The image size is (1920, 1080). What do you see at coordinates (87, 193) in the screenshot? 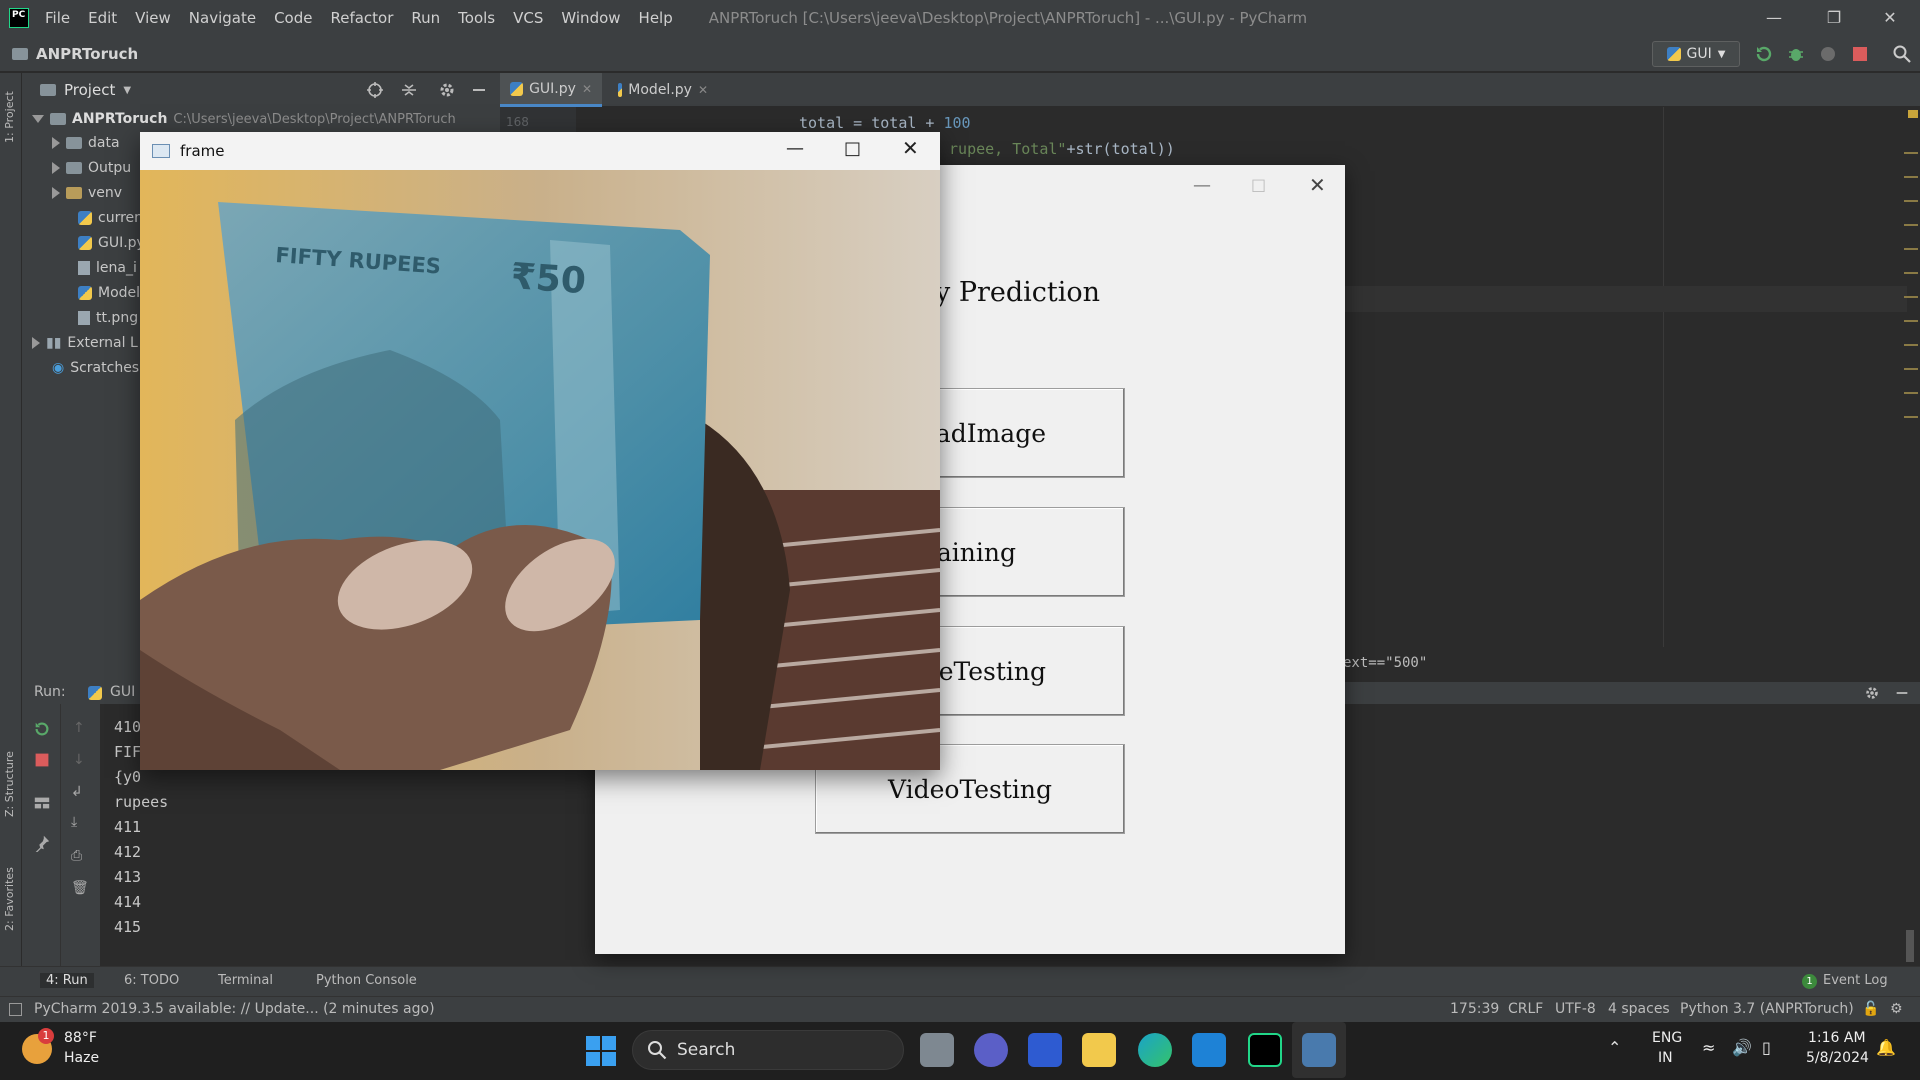
I see `tree-item-venv: venv` at bounding box center [87, 193].